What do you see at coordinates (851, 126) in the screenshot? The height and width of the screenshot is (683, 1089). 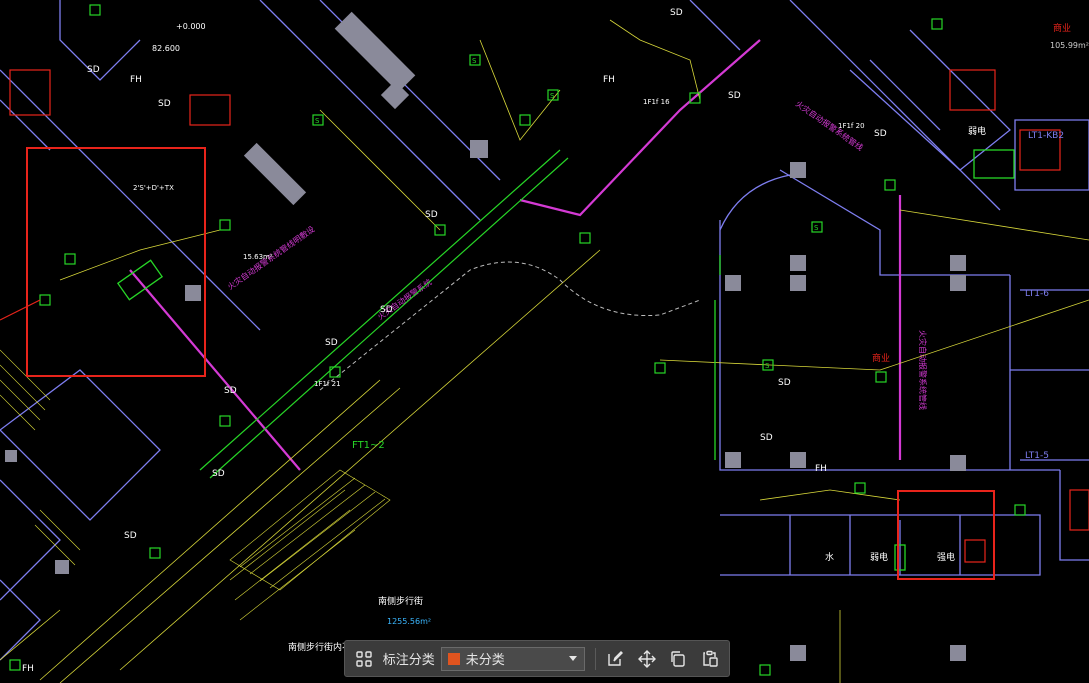 I see `label-fire-door-2: 1F1f 20` at bounding box center [851, 126].